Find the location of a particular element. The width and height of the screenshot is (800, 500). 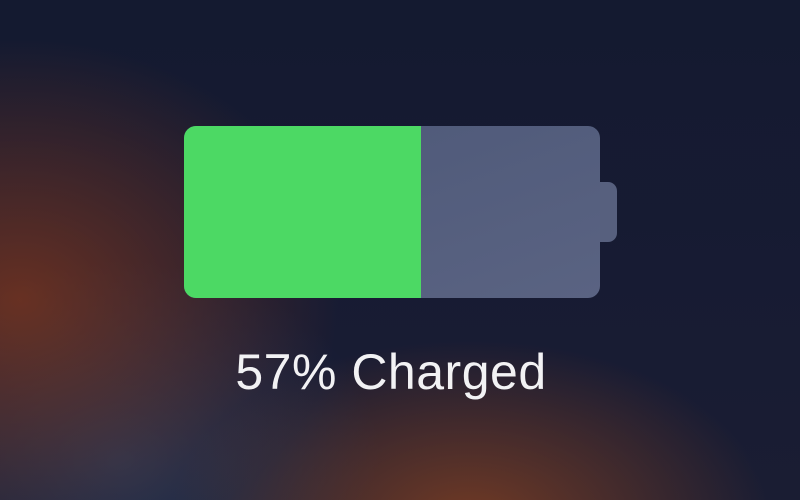

charge-status-label: 57% Charged is located at coordinates (391, 372).